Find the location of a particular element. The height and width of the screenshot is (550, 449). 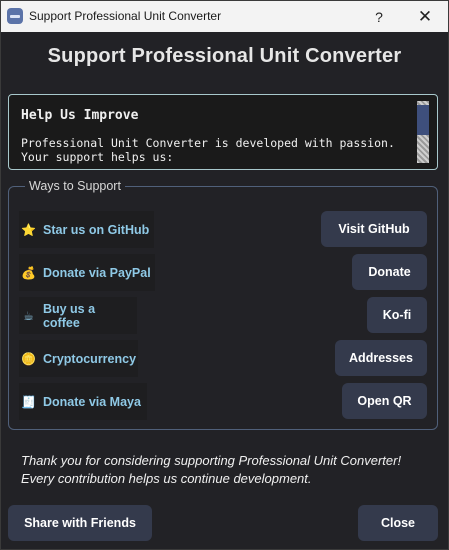

info-heading: Help Us Improve is located at coordinates (80, 115).